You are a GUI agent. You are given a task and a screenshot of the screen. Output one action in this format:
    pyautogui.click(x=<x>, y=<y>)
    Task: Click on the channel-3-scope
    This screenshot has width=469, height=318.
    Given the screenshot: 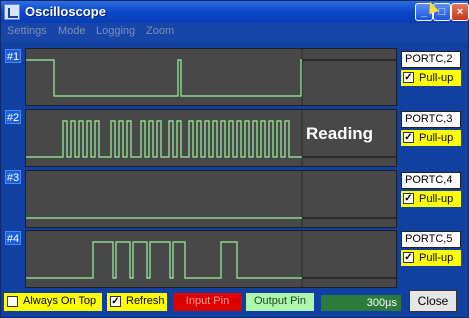 What is the action you would take?
    pyautogui.click(x=211, y=199)
    